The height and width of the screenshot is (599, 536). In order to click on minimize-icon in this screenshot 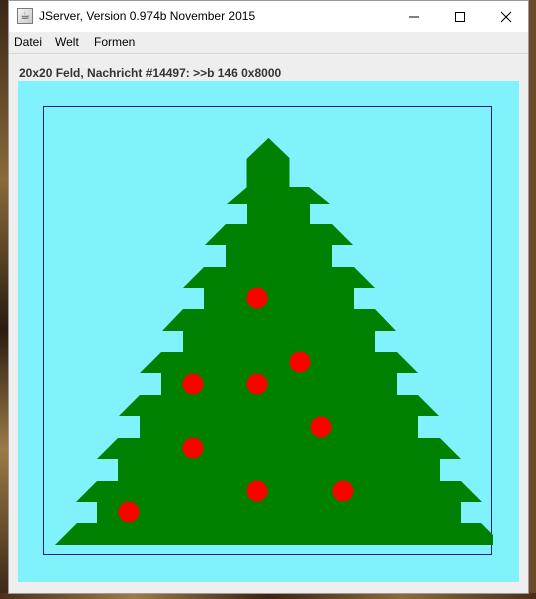, I will do `click(414, 16)`.